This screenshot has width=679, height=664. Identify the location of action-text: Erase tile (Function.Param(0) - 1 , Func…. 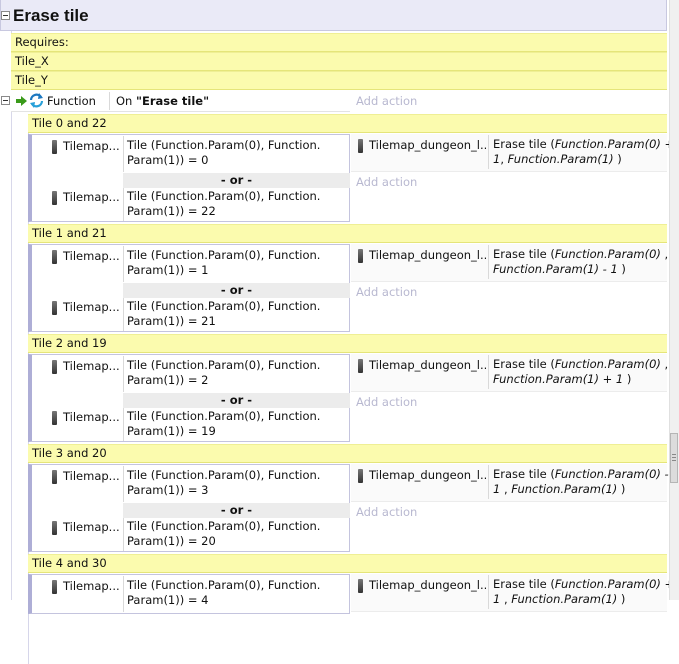
(581, 482).